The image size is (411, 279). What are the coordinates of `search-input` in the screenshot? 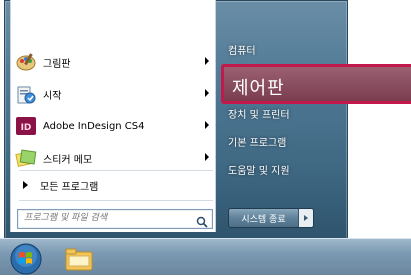 It's located at (104, 218).